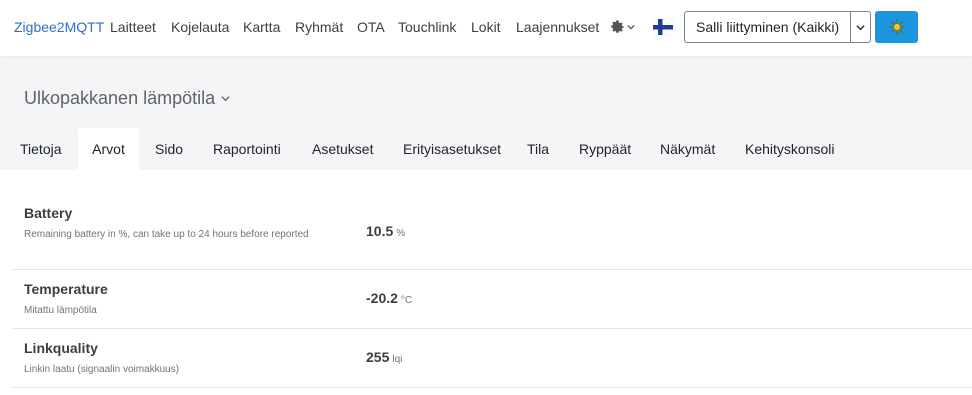 The width and height of the screenshot is (972, 395). What do you see at coordinates (120, 98) in the screenshot?
I see `device-title: Ulkopakkanen lämpötila` at bounding box center [120, 98].